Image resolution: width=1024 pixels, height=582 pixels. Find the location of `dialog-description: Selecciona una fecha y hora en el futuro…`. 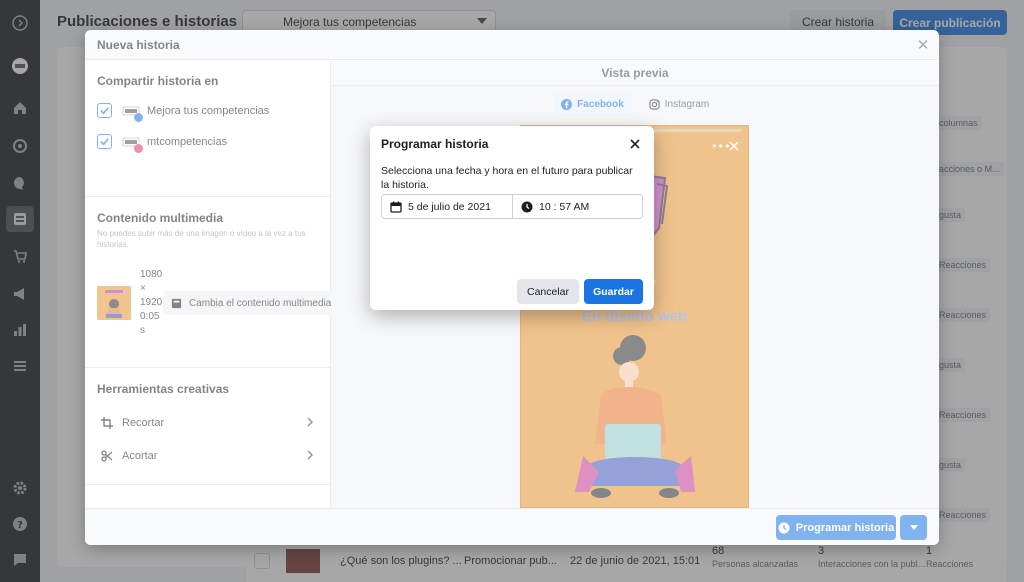

dialog-description: Selecciona una fecha y hora en el futuro… is located at coordinates (507, 178).